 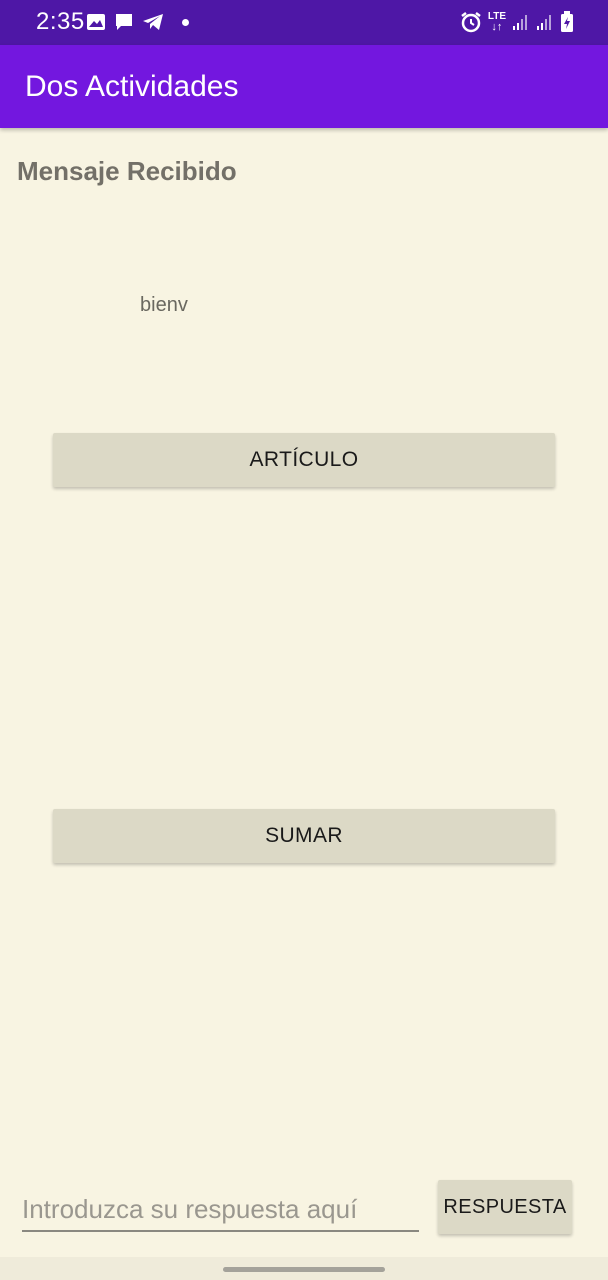 What do you see at coordinates (304, 836) in the screenshot?
I see `sumar-button: SUMAR` at bounding box center [304, 836].